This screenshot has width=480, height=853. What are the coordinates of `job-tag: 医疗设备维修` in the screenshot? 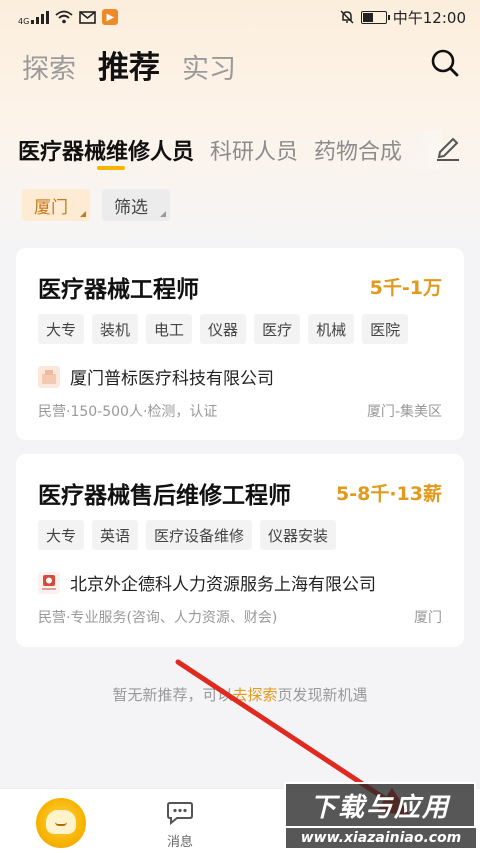 It's located at (199, 535).